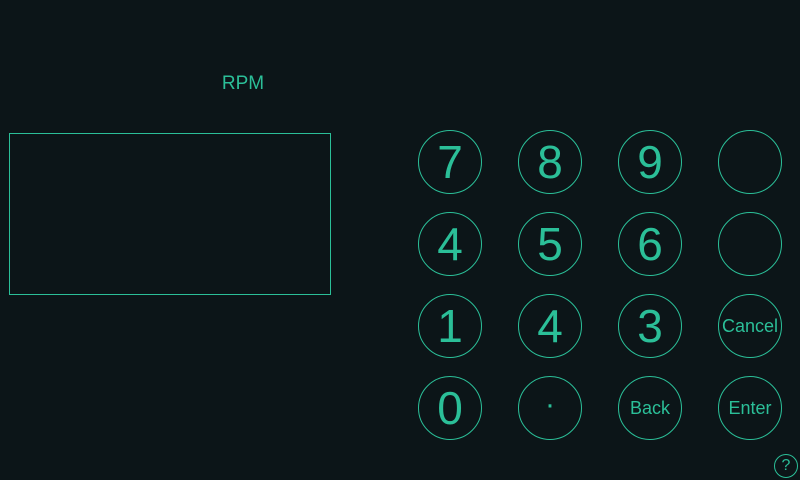 This screenshot has width=800, height=480. I want to click on key-2: 4, so click(550, 326).